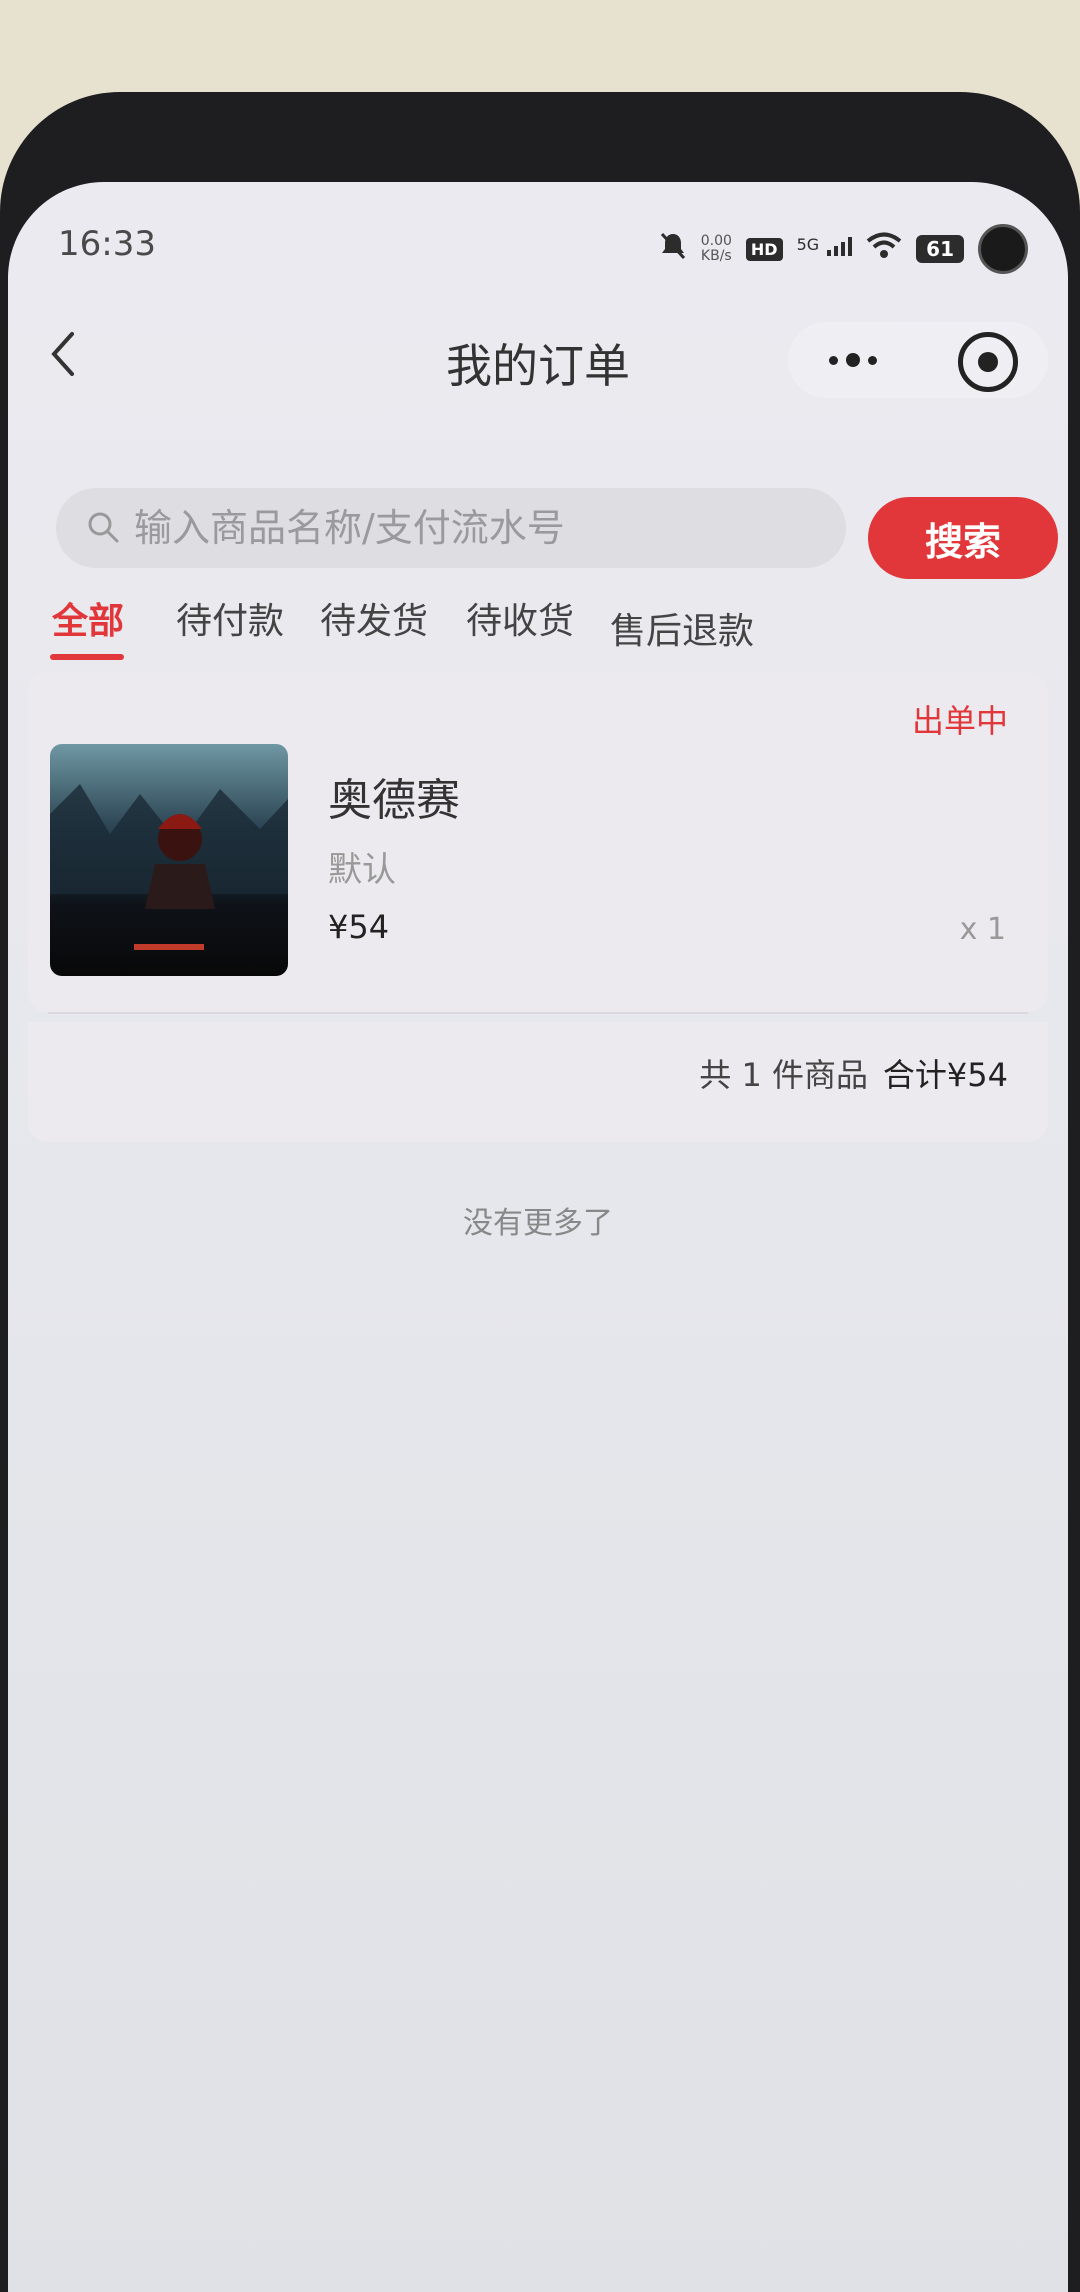 The width and height of the screenshot is (1080, 2292). I want to click on summary-item-count: 共 1 件商品, so click(783, 1075).